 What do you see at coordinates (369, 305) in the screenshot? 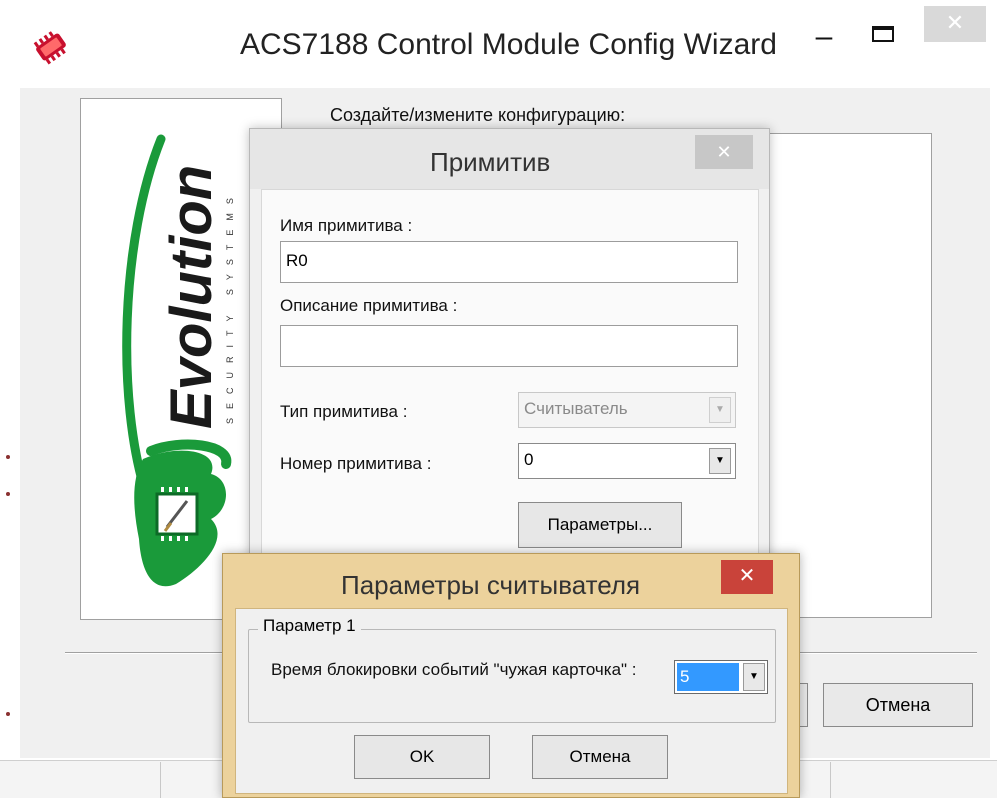
I see `primitive-description-label: Описание примитива :` at bounding box center [369, 305].